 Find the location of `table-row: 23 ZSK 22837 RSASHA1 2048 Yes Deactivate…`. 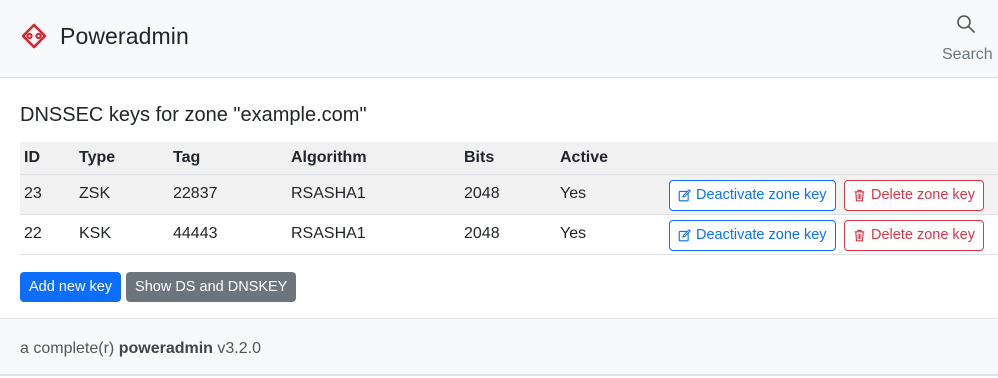

table-row: 23 ZSK 22837 RSASHA1 2048 Yes Deactivate… is located at coordinates (509, 194).